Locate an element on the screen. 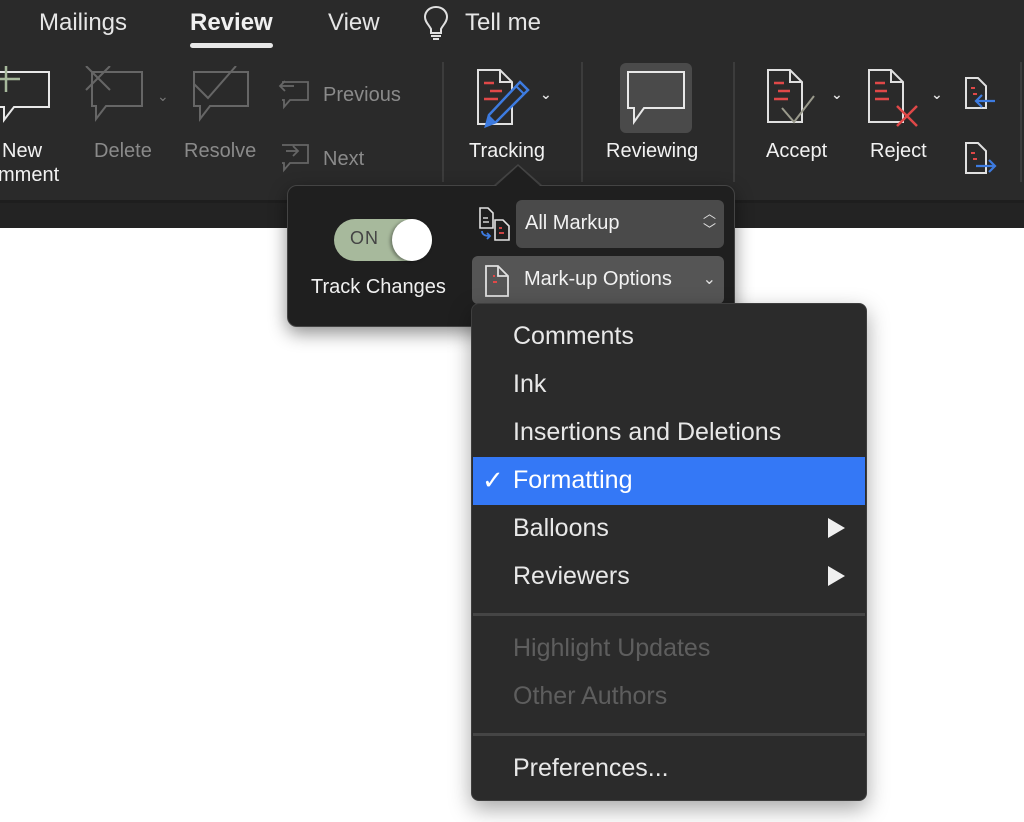 The width and height of the screenshot is (1024, 822). new-comment-label-line2: mment is located at coordinates (30, 175).